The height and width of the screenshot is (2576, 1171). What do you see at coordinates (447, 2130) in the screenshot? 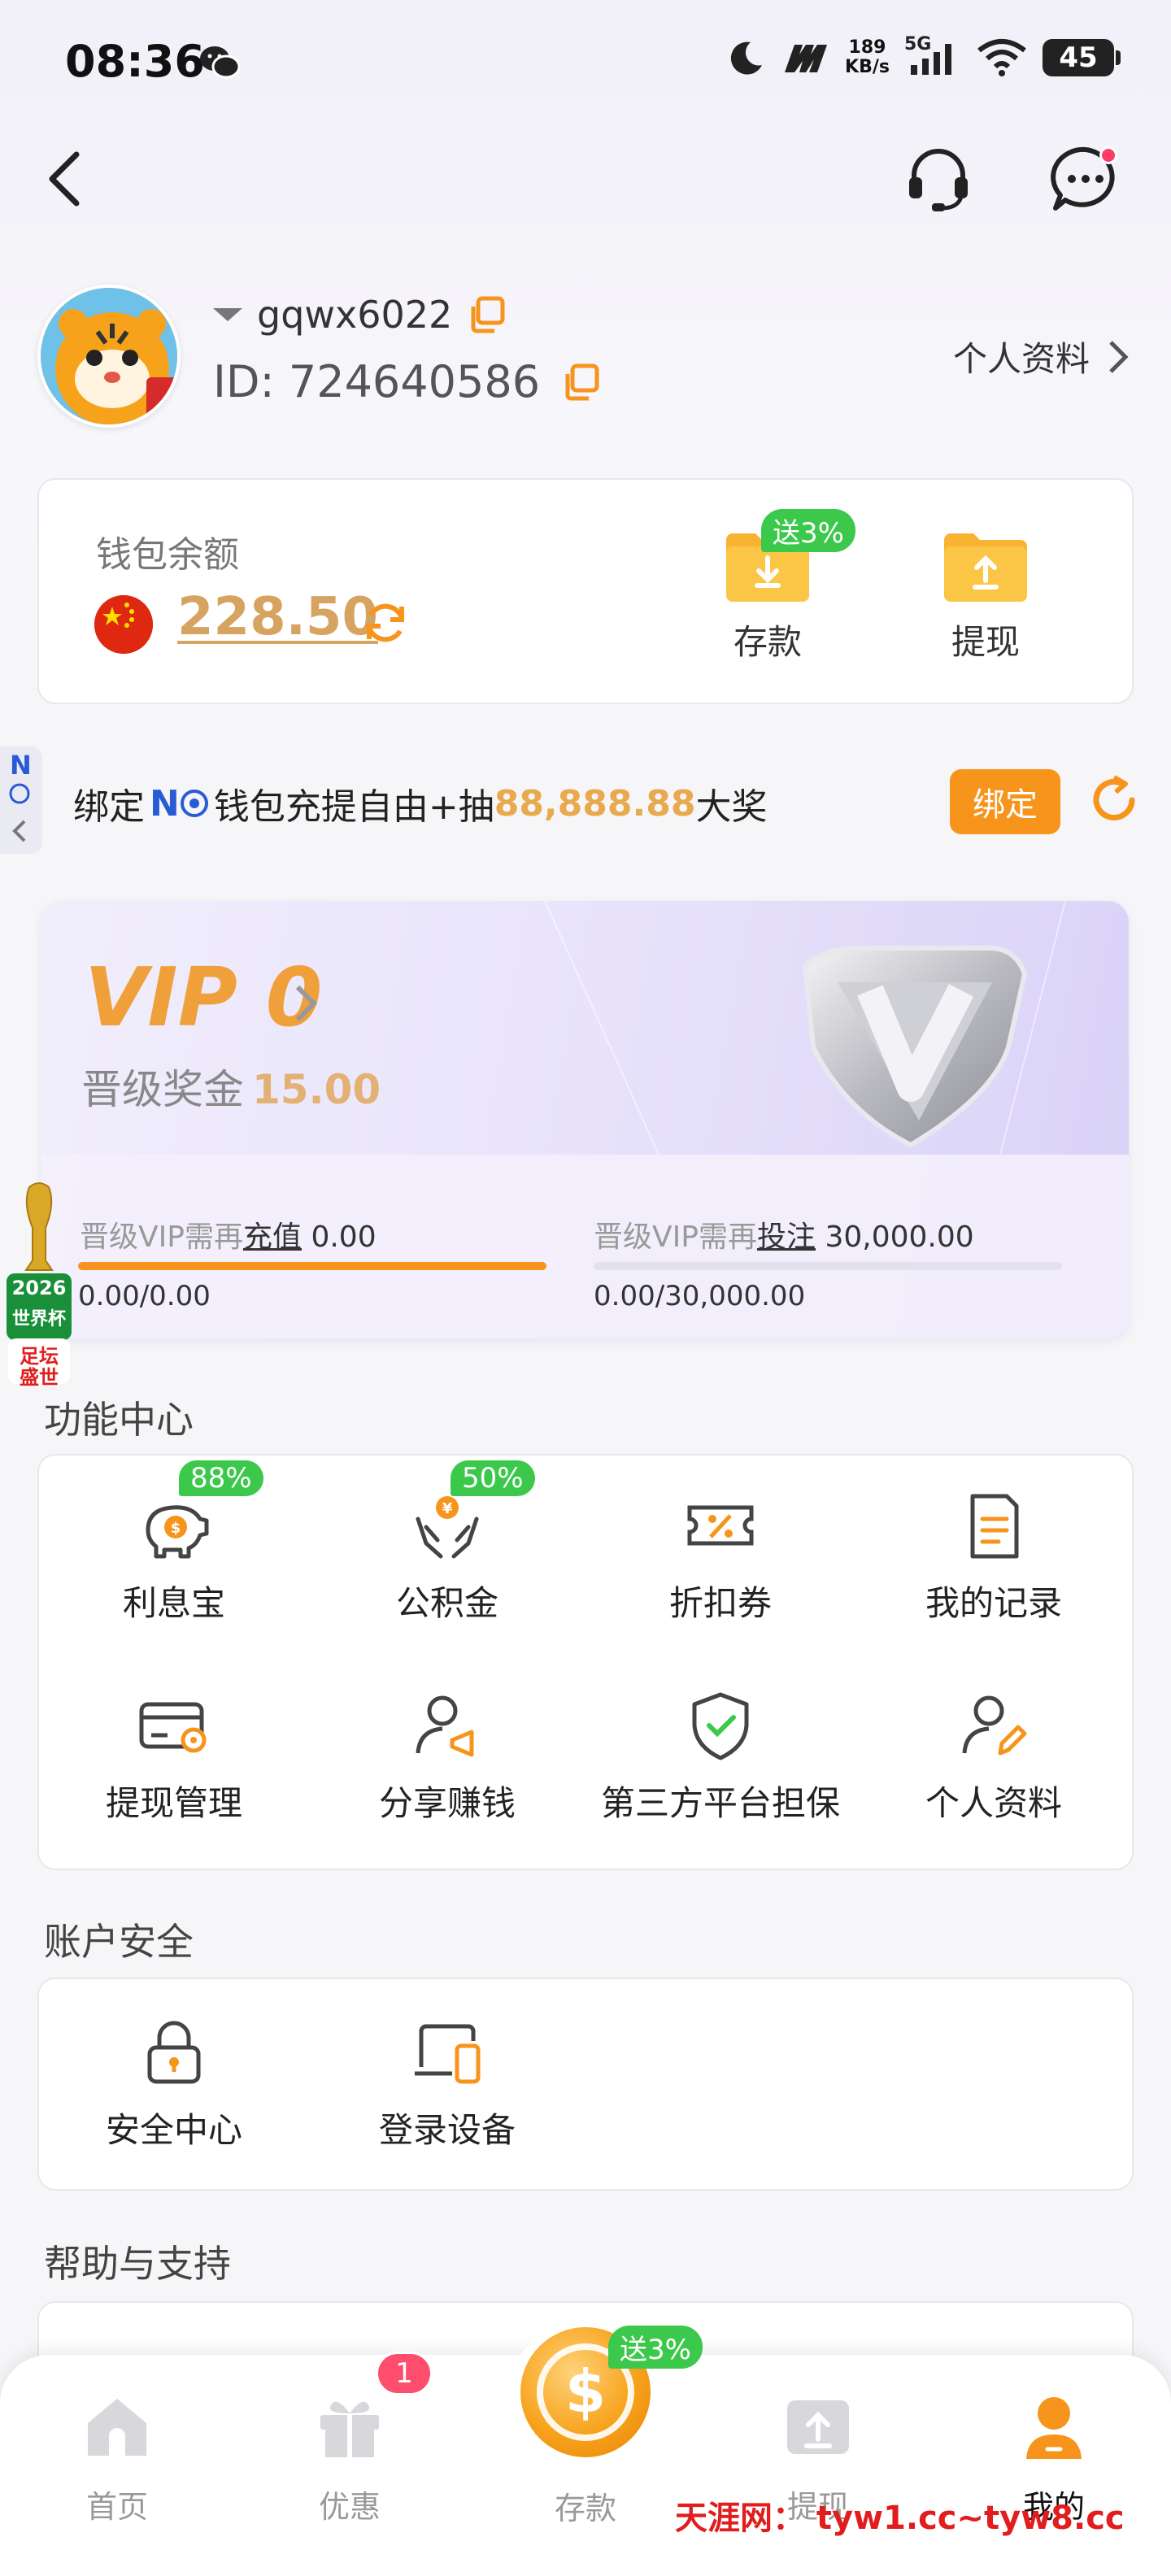
I see `login-devices-label: 登录设备` at bounding box center [447, 2130].